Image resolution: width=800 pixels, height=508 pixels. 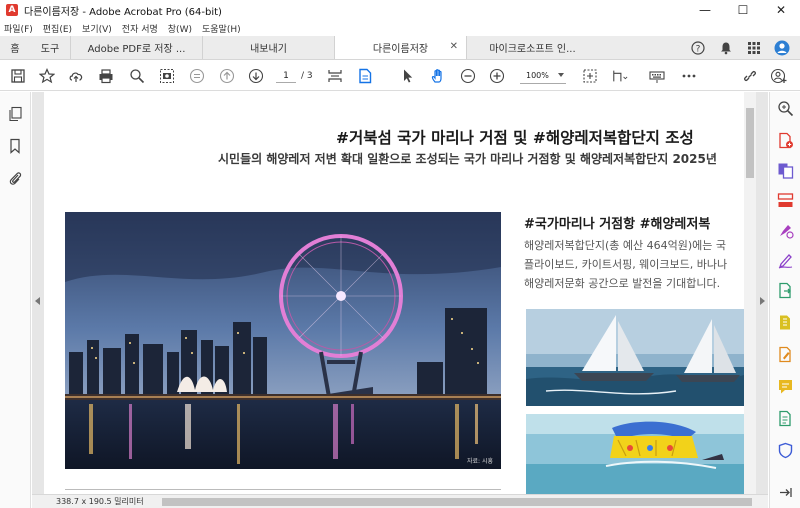 I want to click on tab-label: 다른이름저장, so click(x=400, y=49).